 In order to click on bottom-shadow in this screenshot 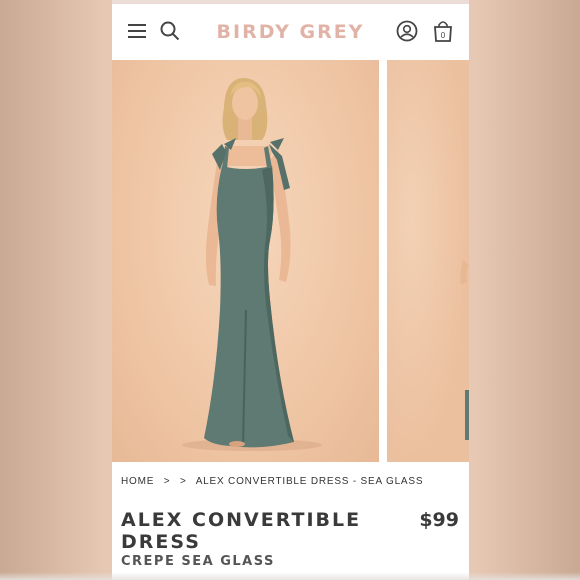, I will do `click(290, 576)`.